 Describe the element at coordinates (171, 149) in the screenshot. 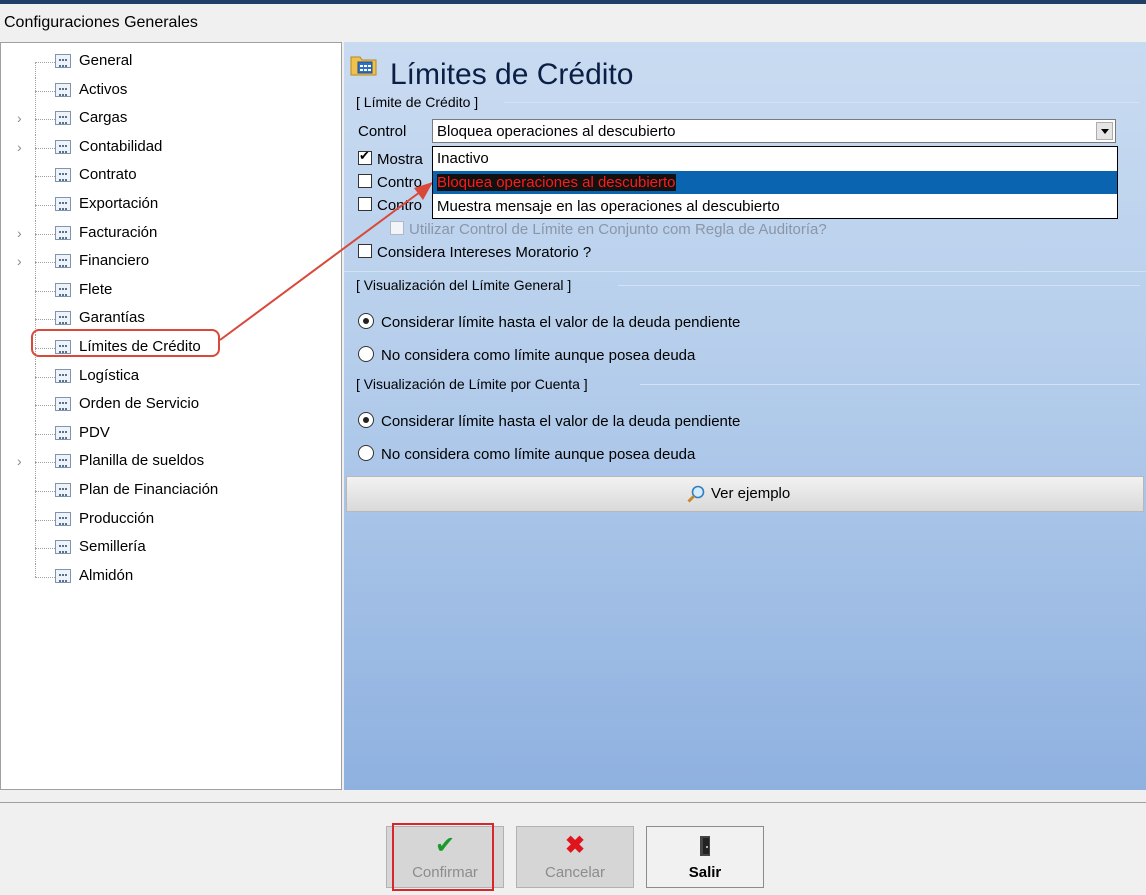

I see `tree-item-contabilidad: › Contabilidad` at that location.